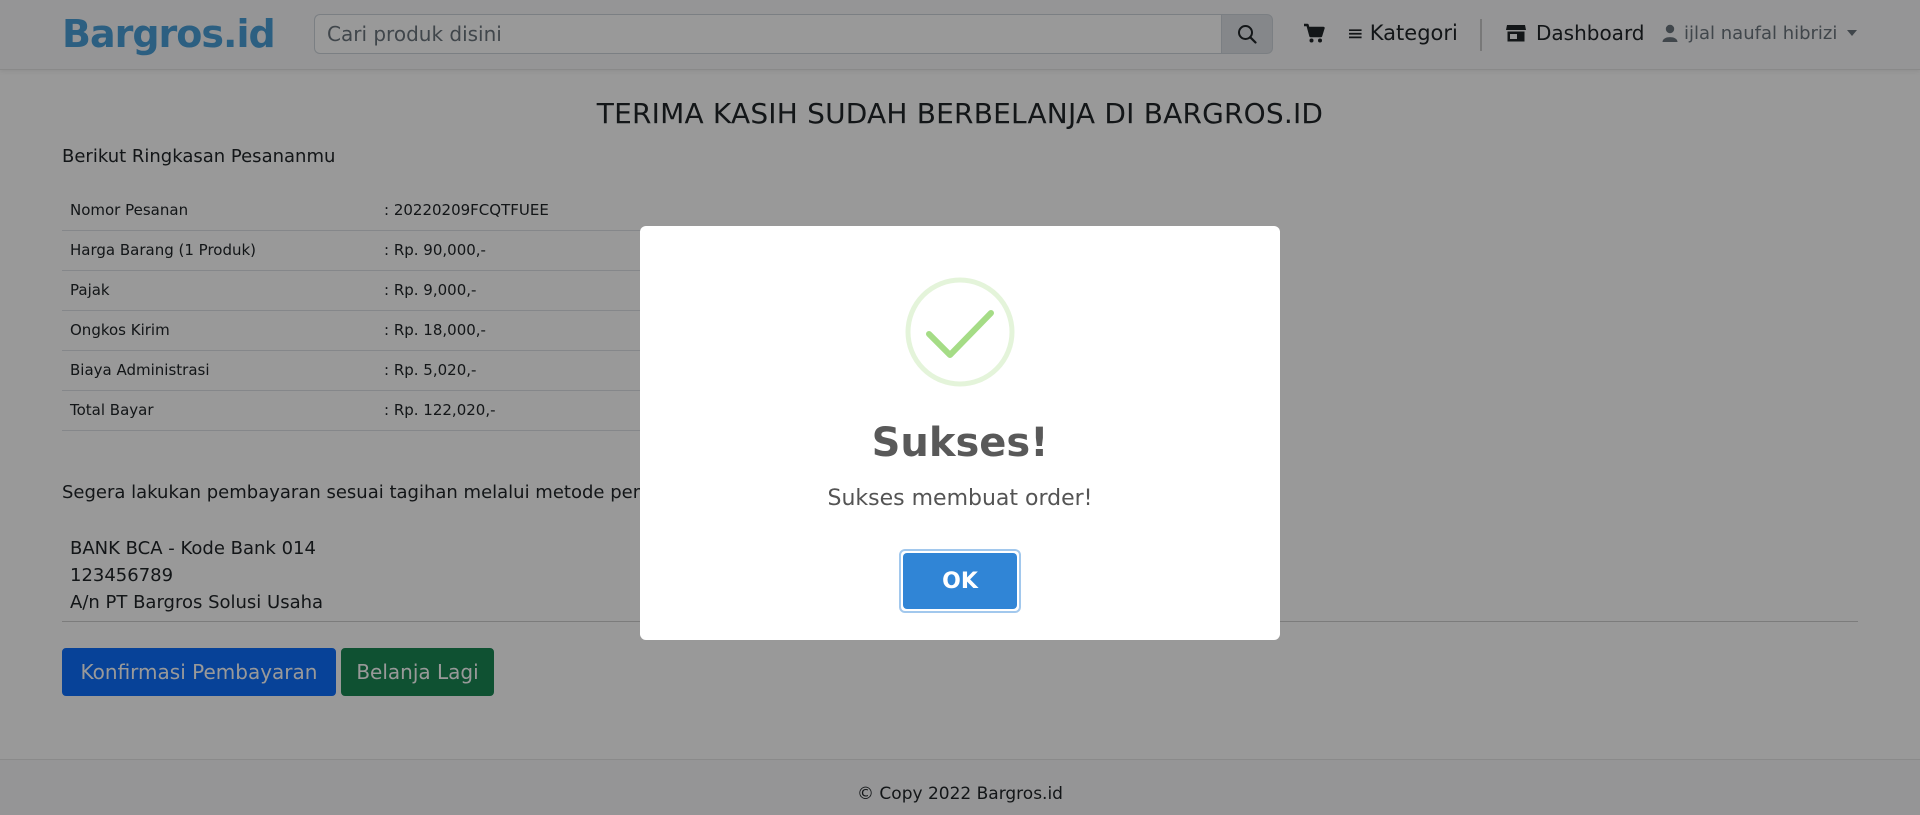  Describe the element at coordinates (960, 443) in the screenshot. I see `modal-title: Sukses!` at that location.